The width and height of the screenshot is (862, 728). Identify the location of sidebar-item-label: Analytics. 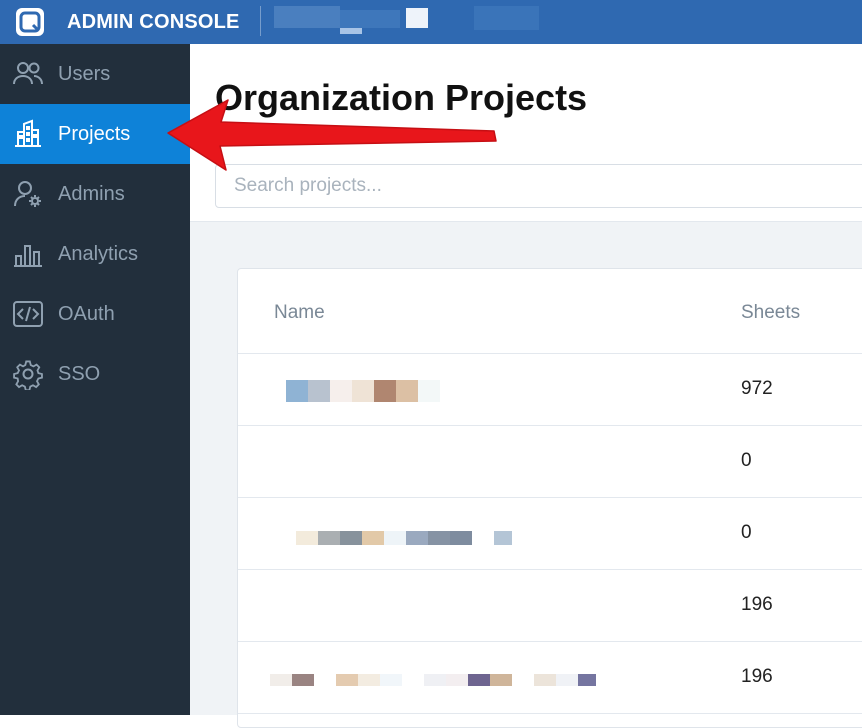
(98, 254).